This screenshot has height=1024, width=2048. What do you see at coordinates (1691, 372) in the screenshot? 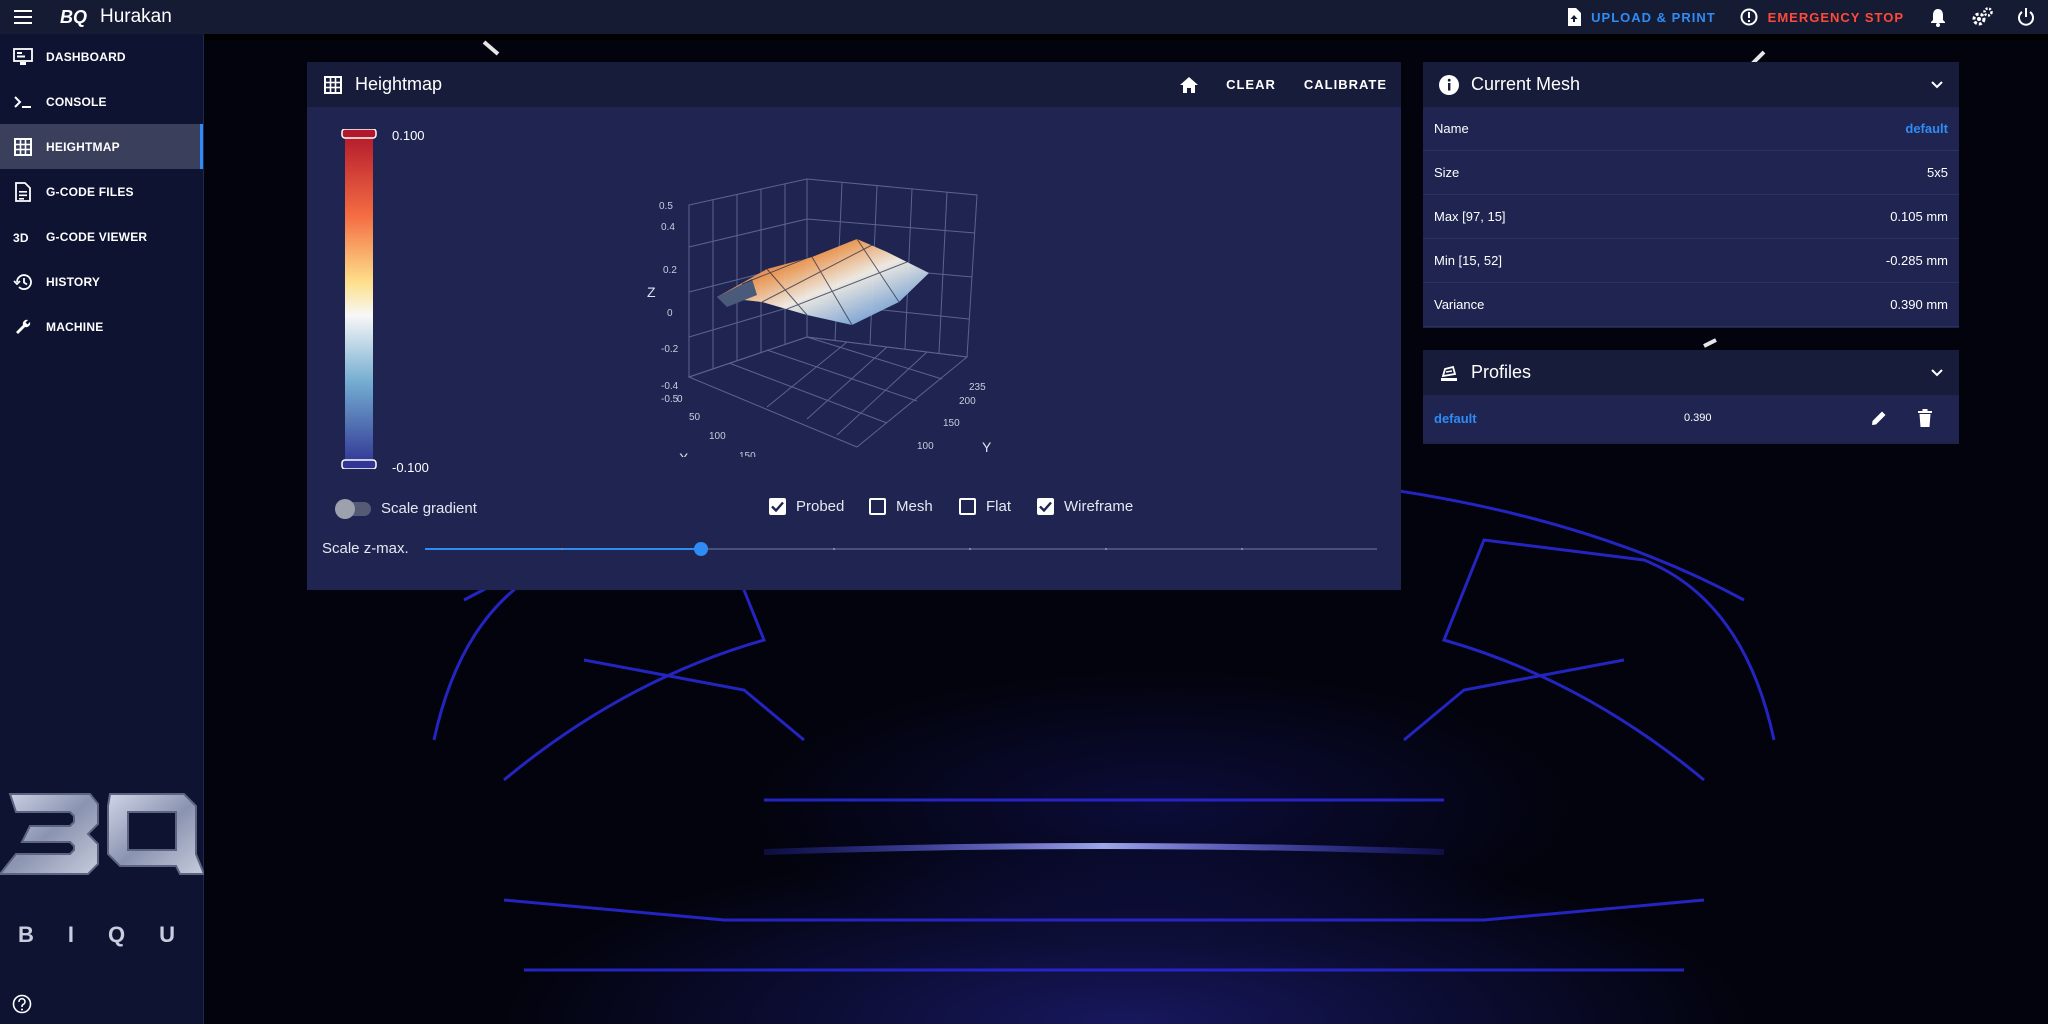
I see `profiles-header: Profiles` at bounding box center [1691, 372].